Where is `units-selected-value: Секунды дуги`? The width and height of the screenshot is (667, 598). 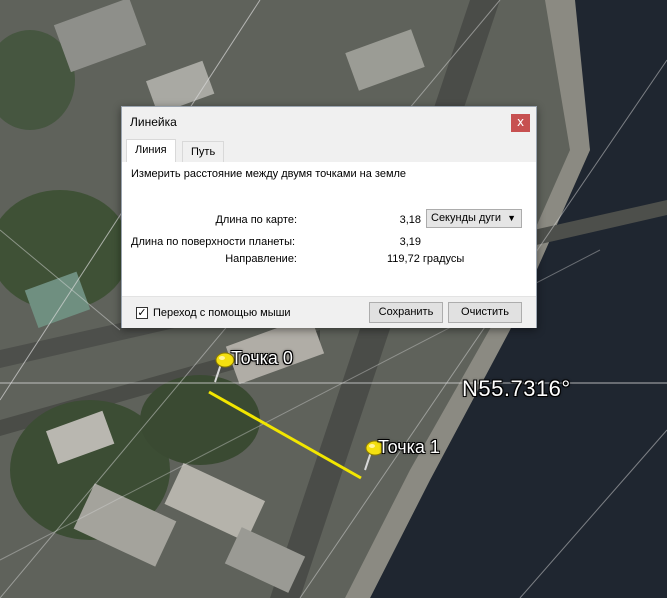
units-selected-value: Секунды дуги is located at coordinates (466, 218).